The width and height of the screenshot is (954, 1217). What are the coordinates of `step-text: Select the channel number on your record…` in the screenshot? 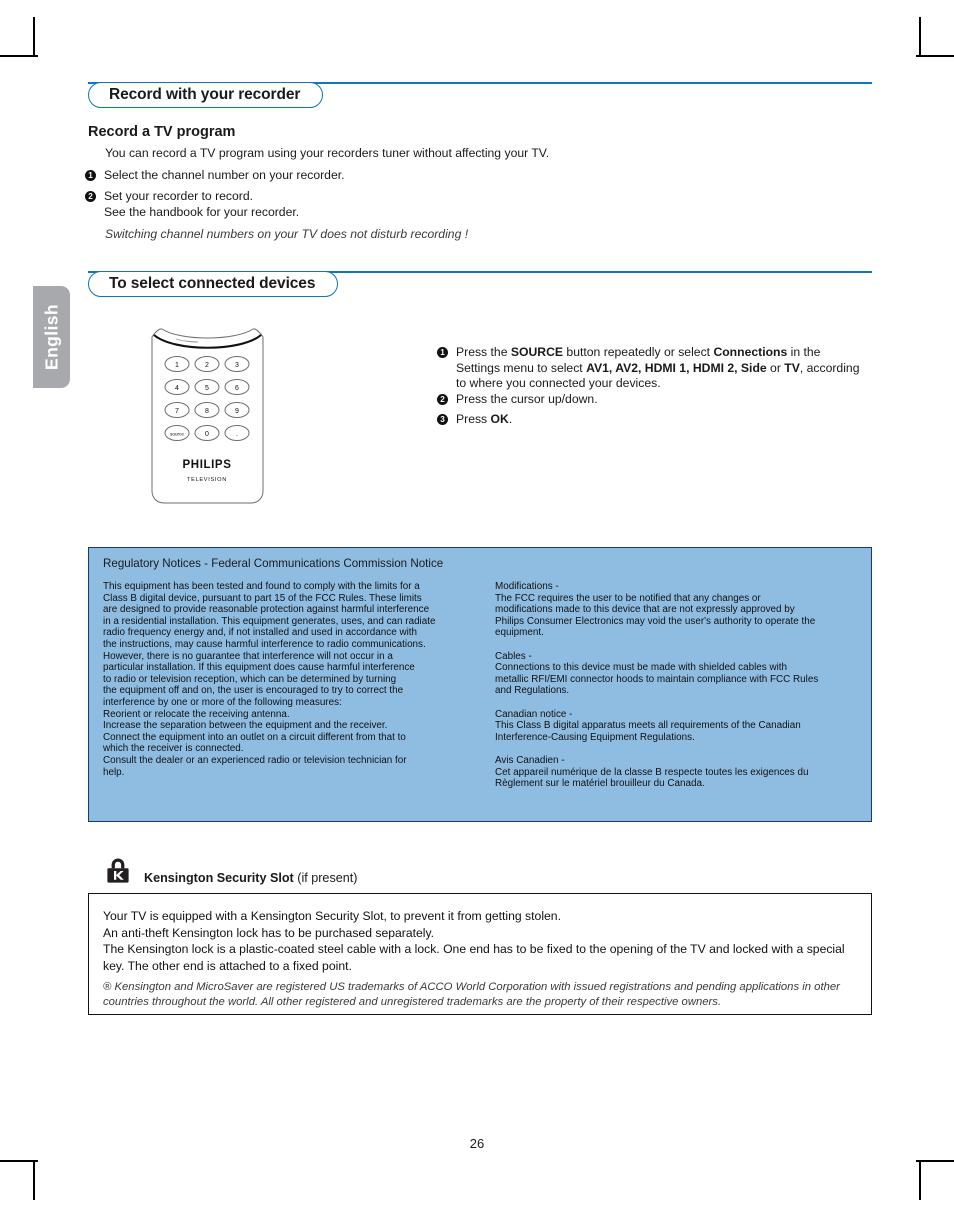 It's located at (224, 175).